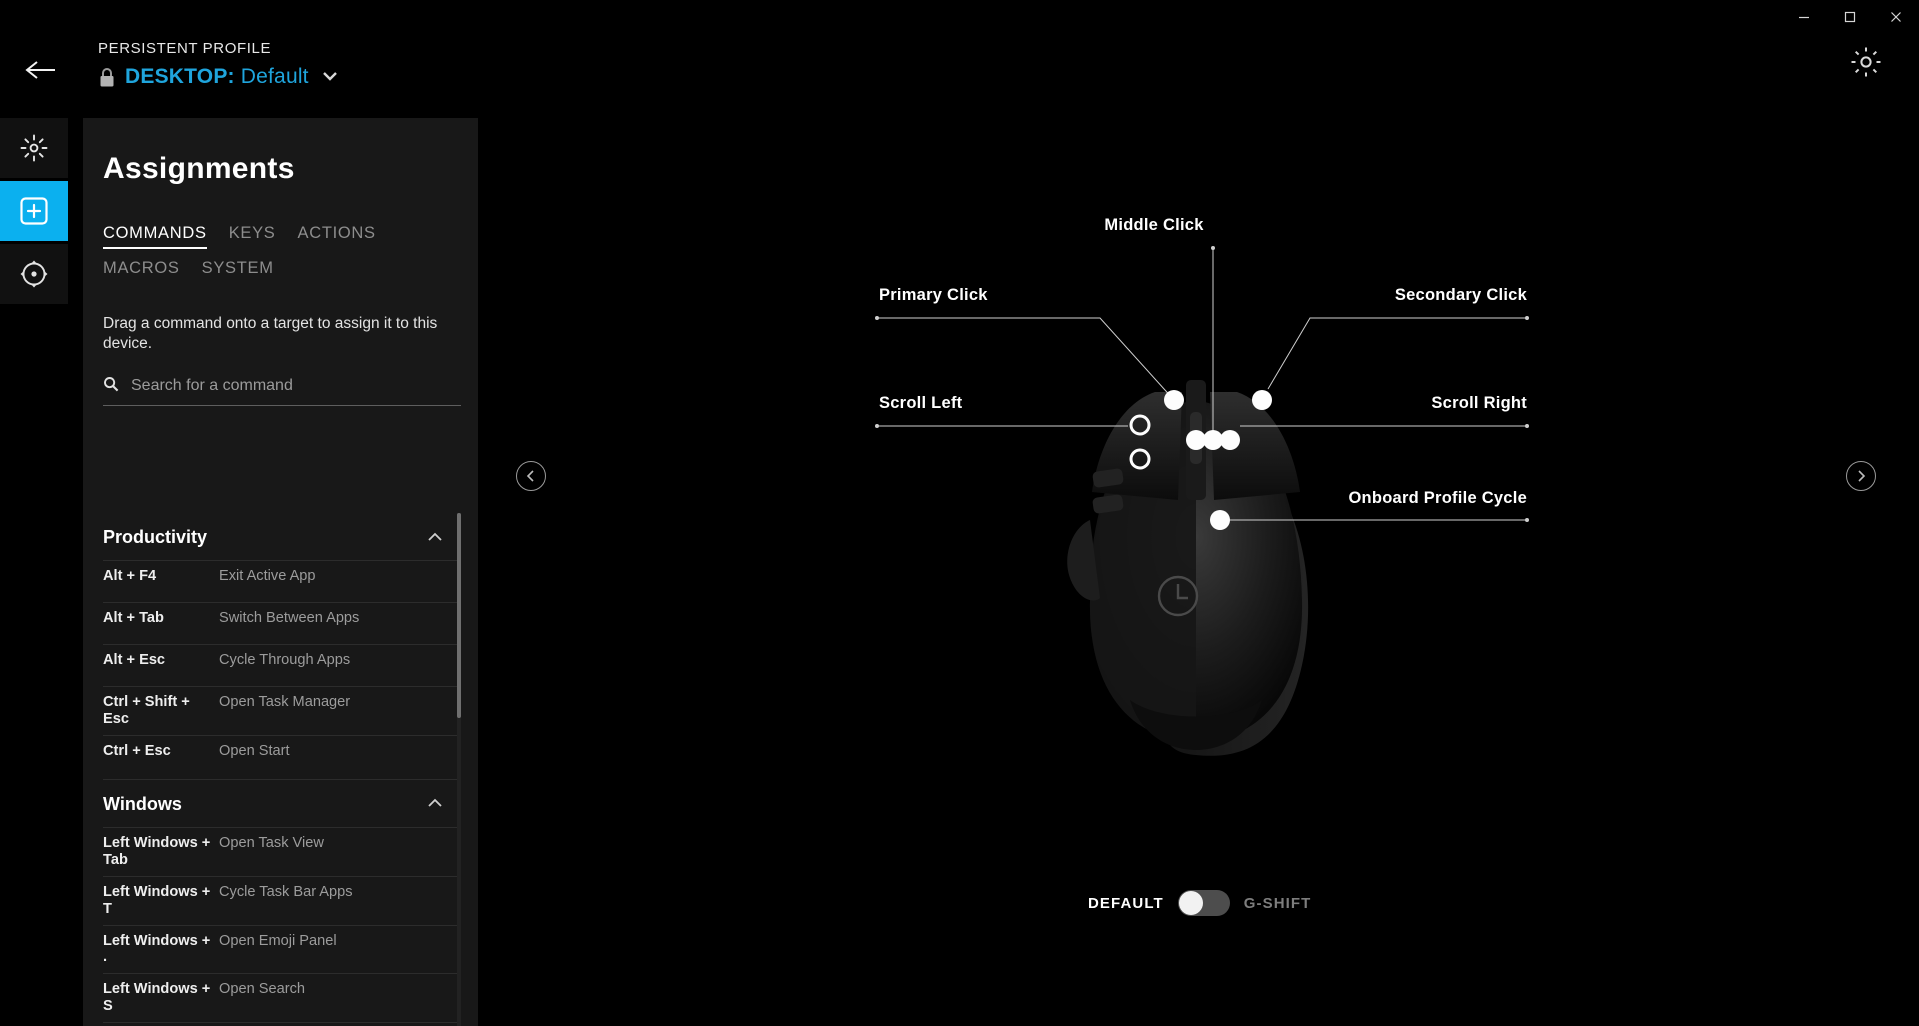 The width and height of the screenshot is (1919, 1026). I want to click on gshift-toggle-row: DEFAULT G-SHIFT, so click(1199, 903).